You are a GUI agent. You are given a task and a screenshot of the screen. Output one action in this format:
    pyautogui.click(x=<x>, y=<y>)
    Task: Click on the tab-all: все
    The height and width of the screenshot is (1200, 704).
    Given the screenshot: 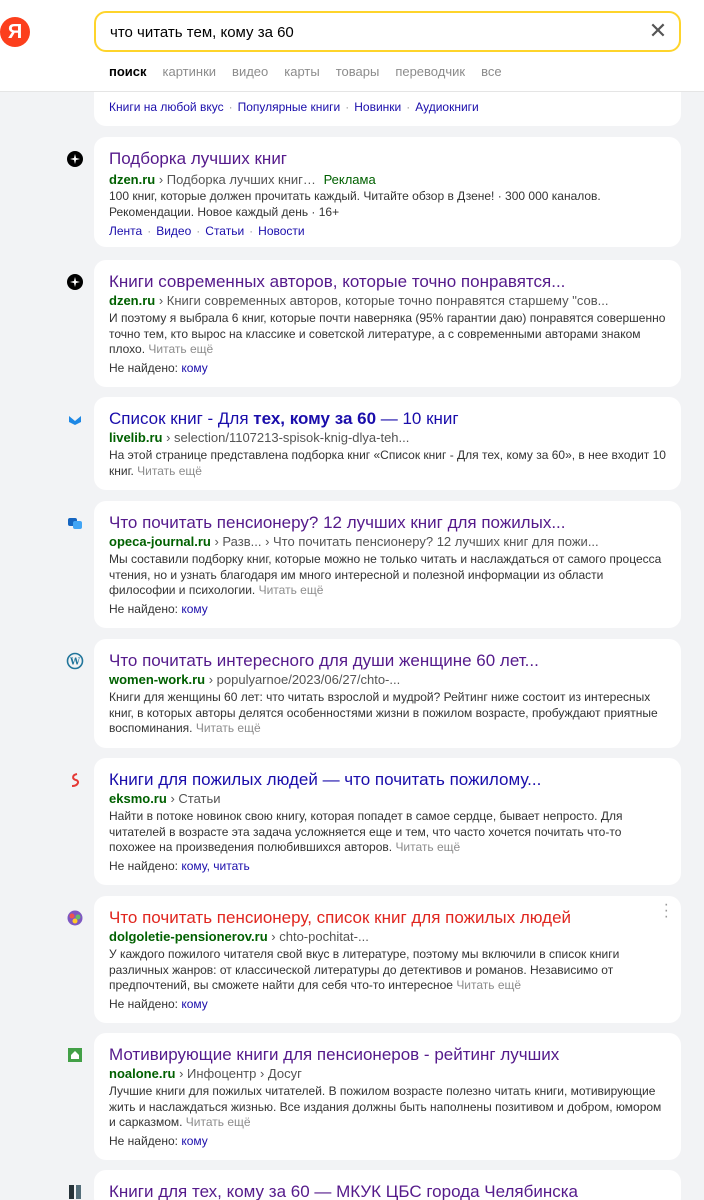 What is the action you would take?
    pyautogui.click(x=491, y=71)
    